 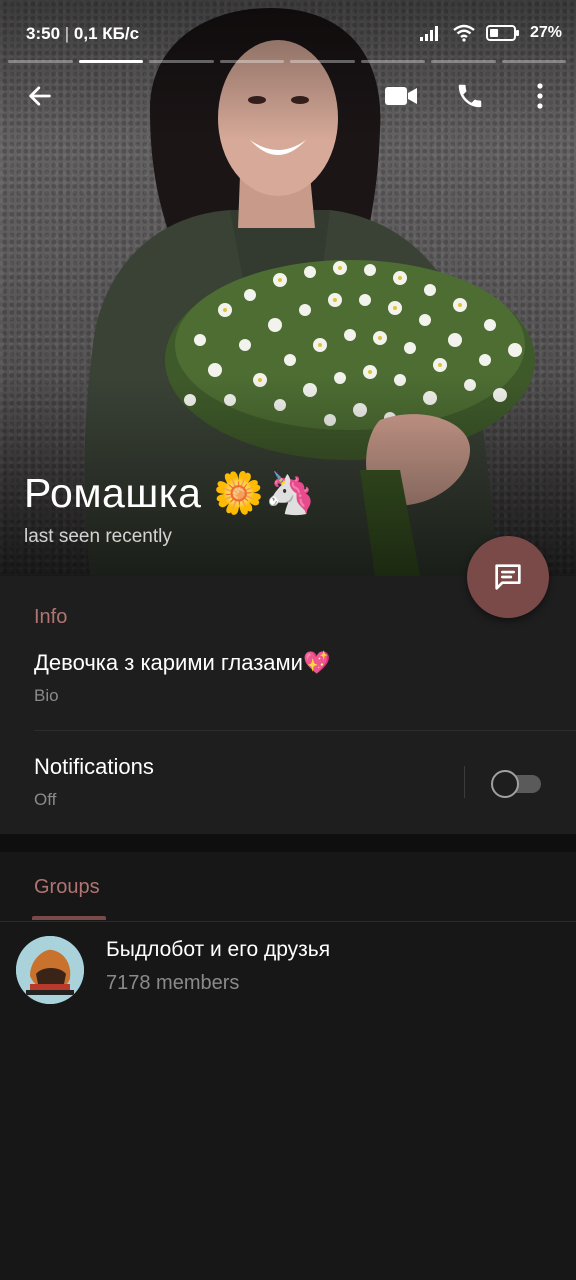 I want to click on notifications-title: Notifications, so click(x=94, y=766).